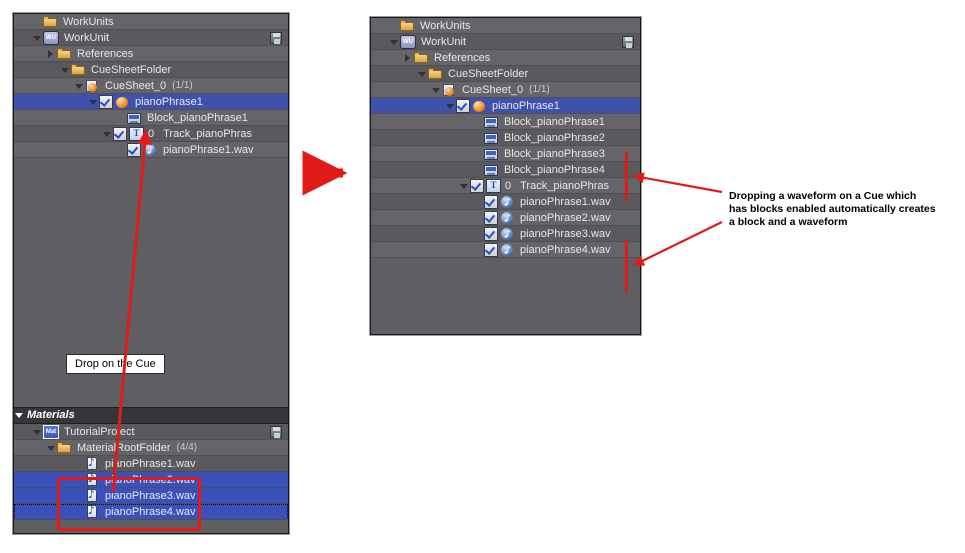  I want to click on tree-row-label: Block_pianoPhrase1, so click(197, 118).